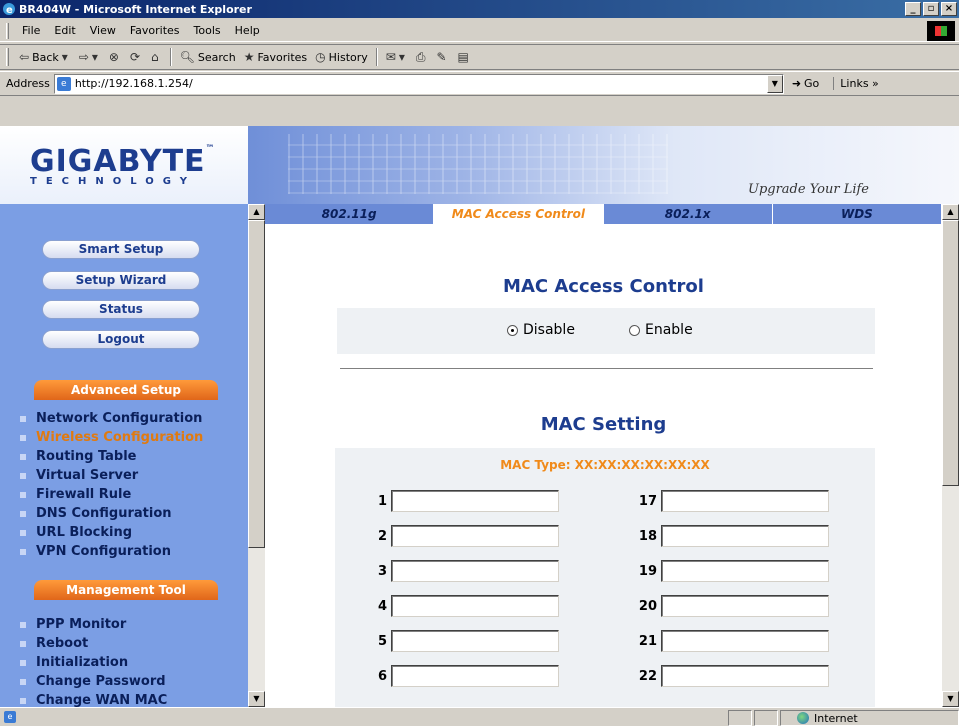  I want to click on setup-wizard-button: Setup Wizard, so click(121, 280).